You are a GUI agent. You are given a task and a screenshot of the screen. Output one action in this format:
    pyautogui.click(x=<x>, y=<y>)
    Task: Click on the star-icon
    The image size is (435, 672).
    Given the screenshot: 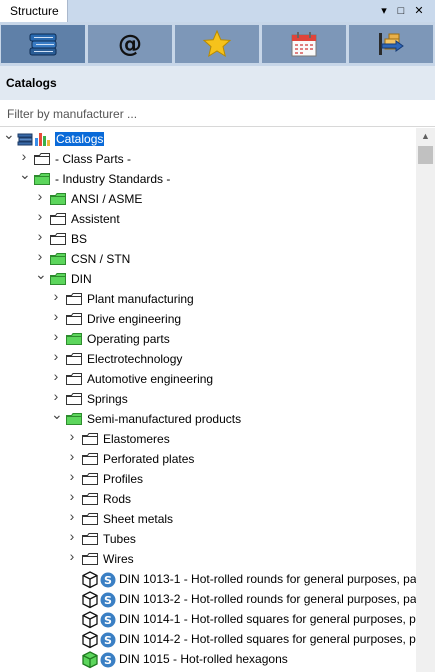 What is the action you would take?
    pyautogui.click(x=217, y=43)
    